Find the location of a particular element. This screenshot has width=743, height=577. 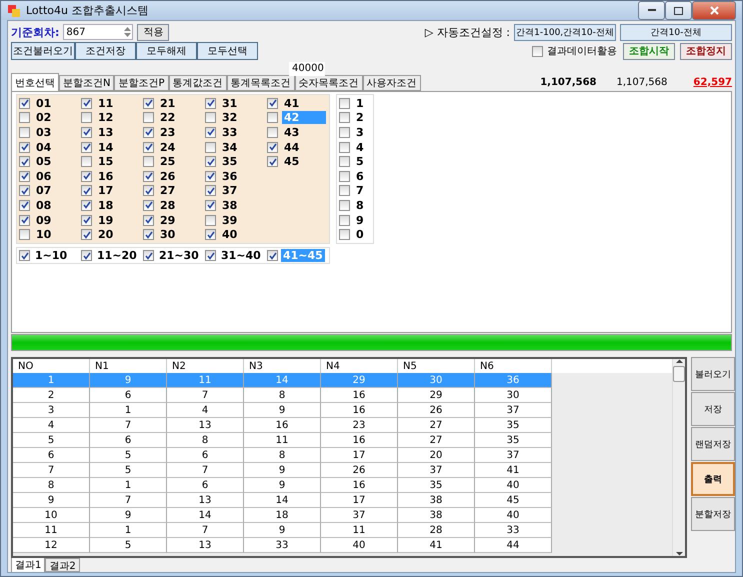

table-row: 10 9 14 18 37 38 40 is located at coordinates (282, 515).